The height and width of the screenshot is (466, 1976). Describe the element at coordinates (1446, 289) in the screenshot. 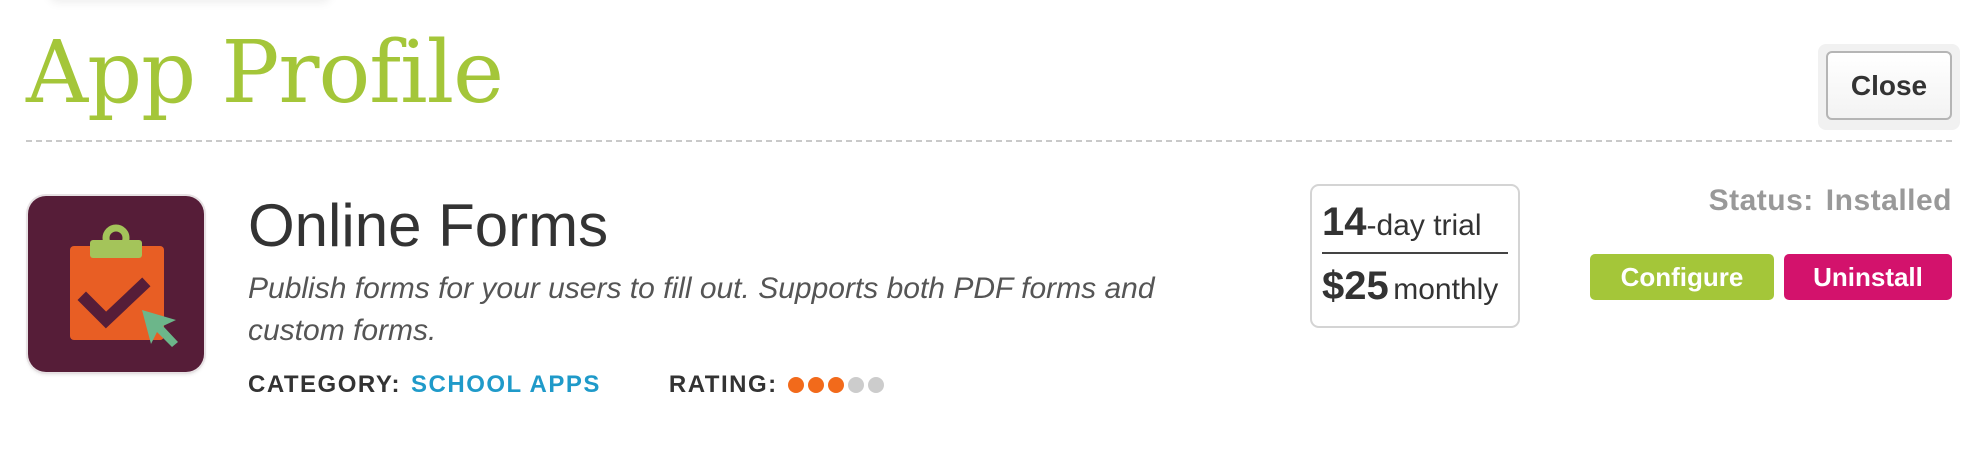

I see `price-period: monthly` at that location.